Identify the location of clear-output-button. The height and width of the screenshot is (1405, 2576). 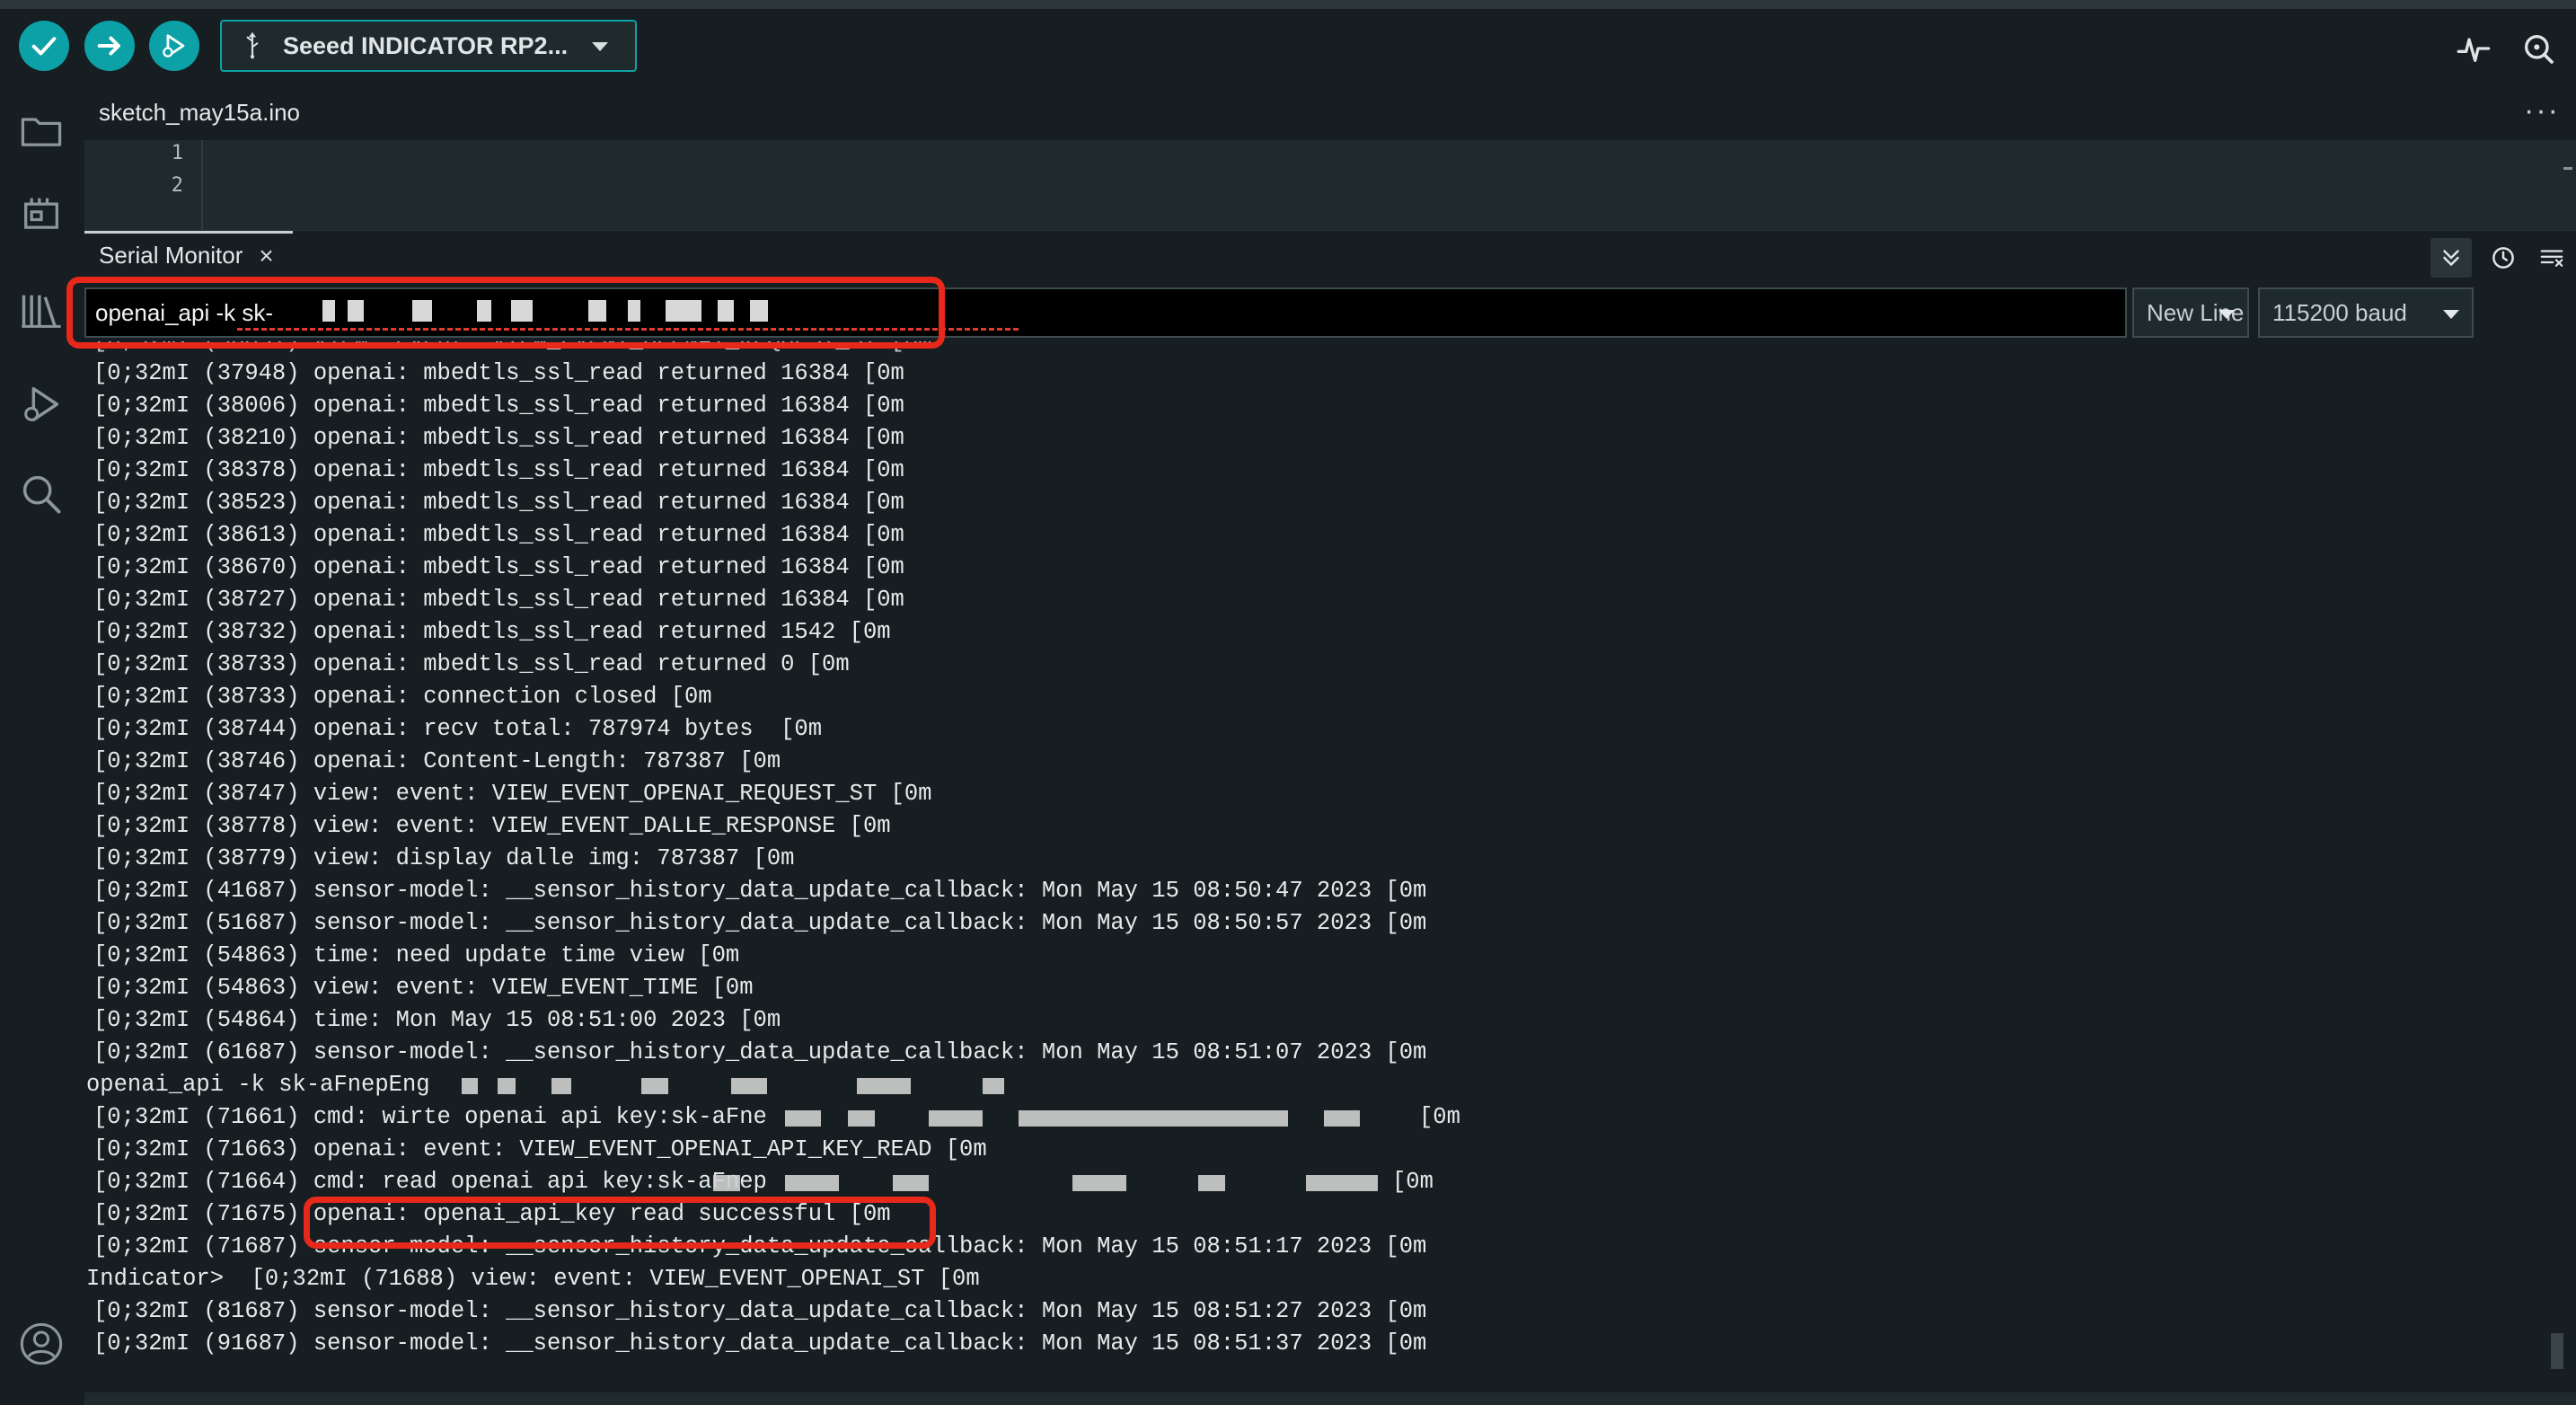
(2551, 258).